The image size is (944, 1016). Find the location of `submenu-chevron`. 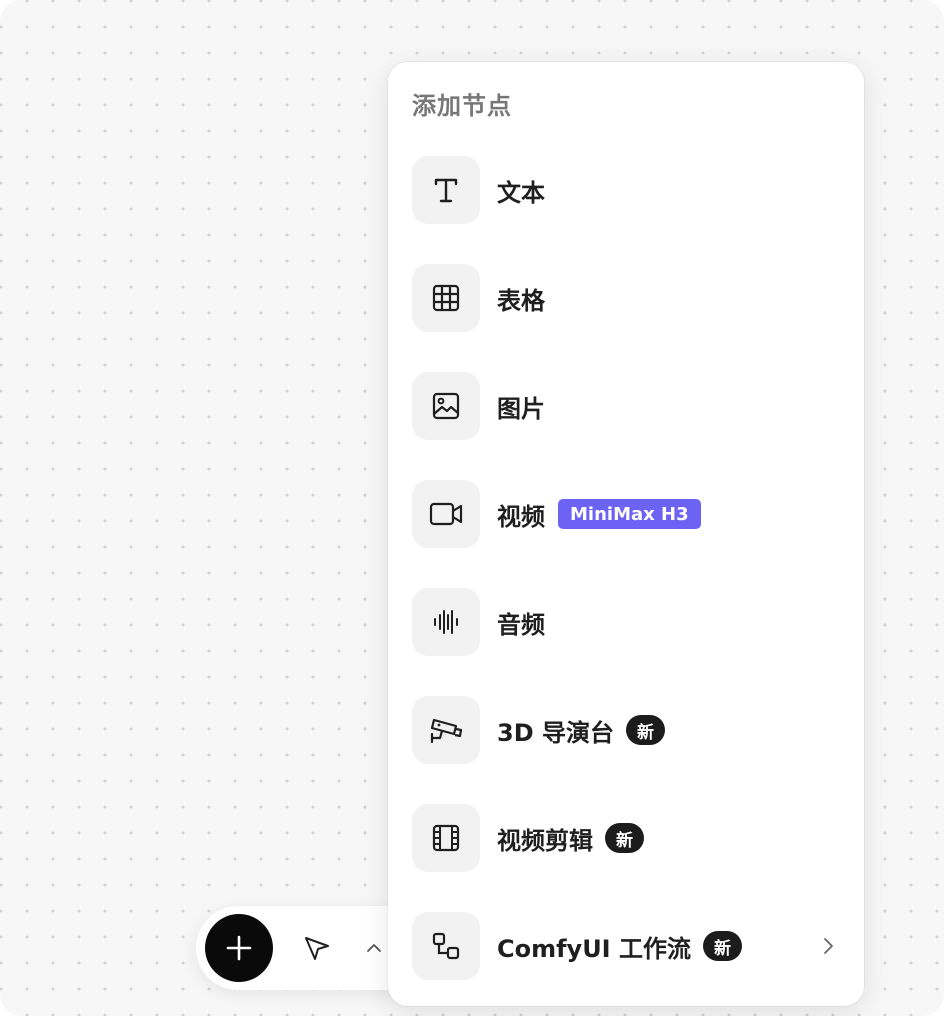

submenu-chevron is located at coordinates (828, 946).